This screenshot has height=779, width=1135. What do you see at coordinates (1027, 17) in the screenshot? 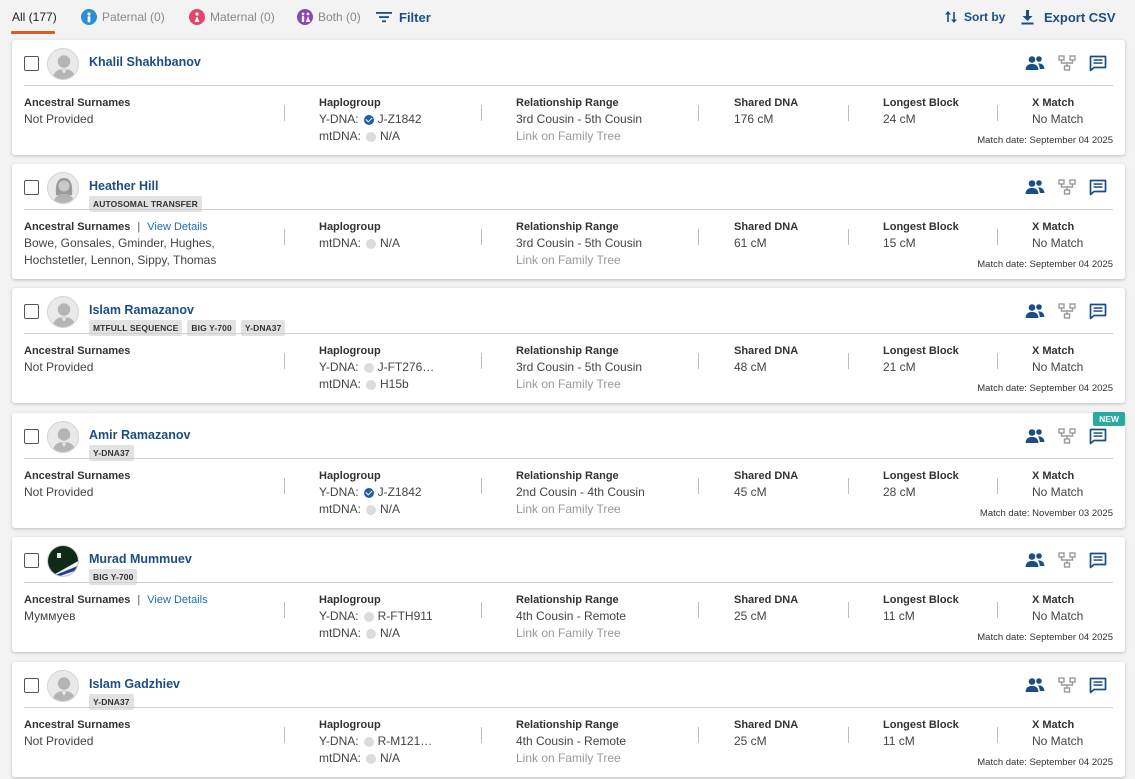
I see `download-icon` at bounding box center [1027, 17].